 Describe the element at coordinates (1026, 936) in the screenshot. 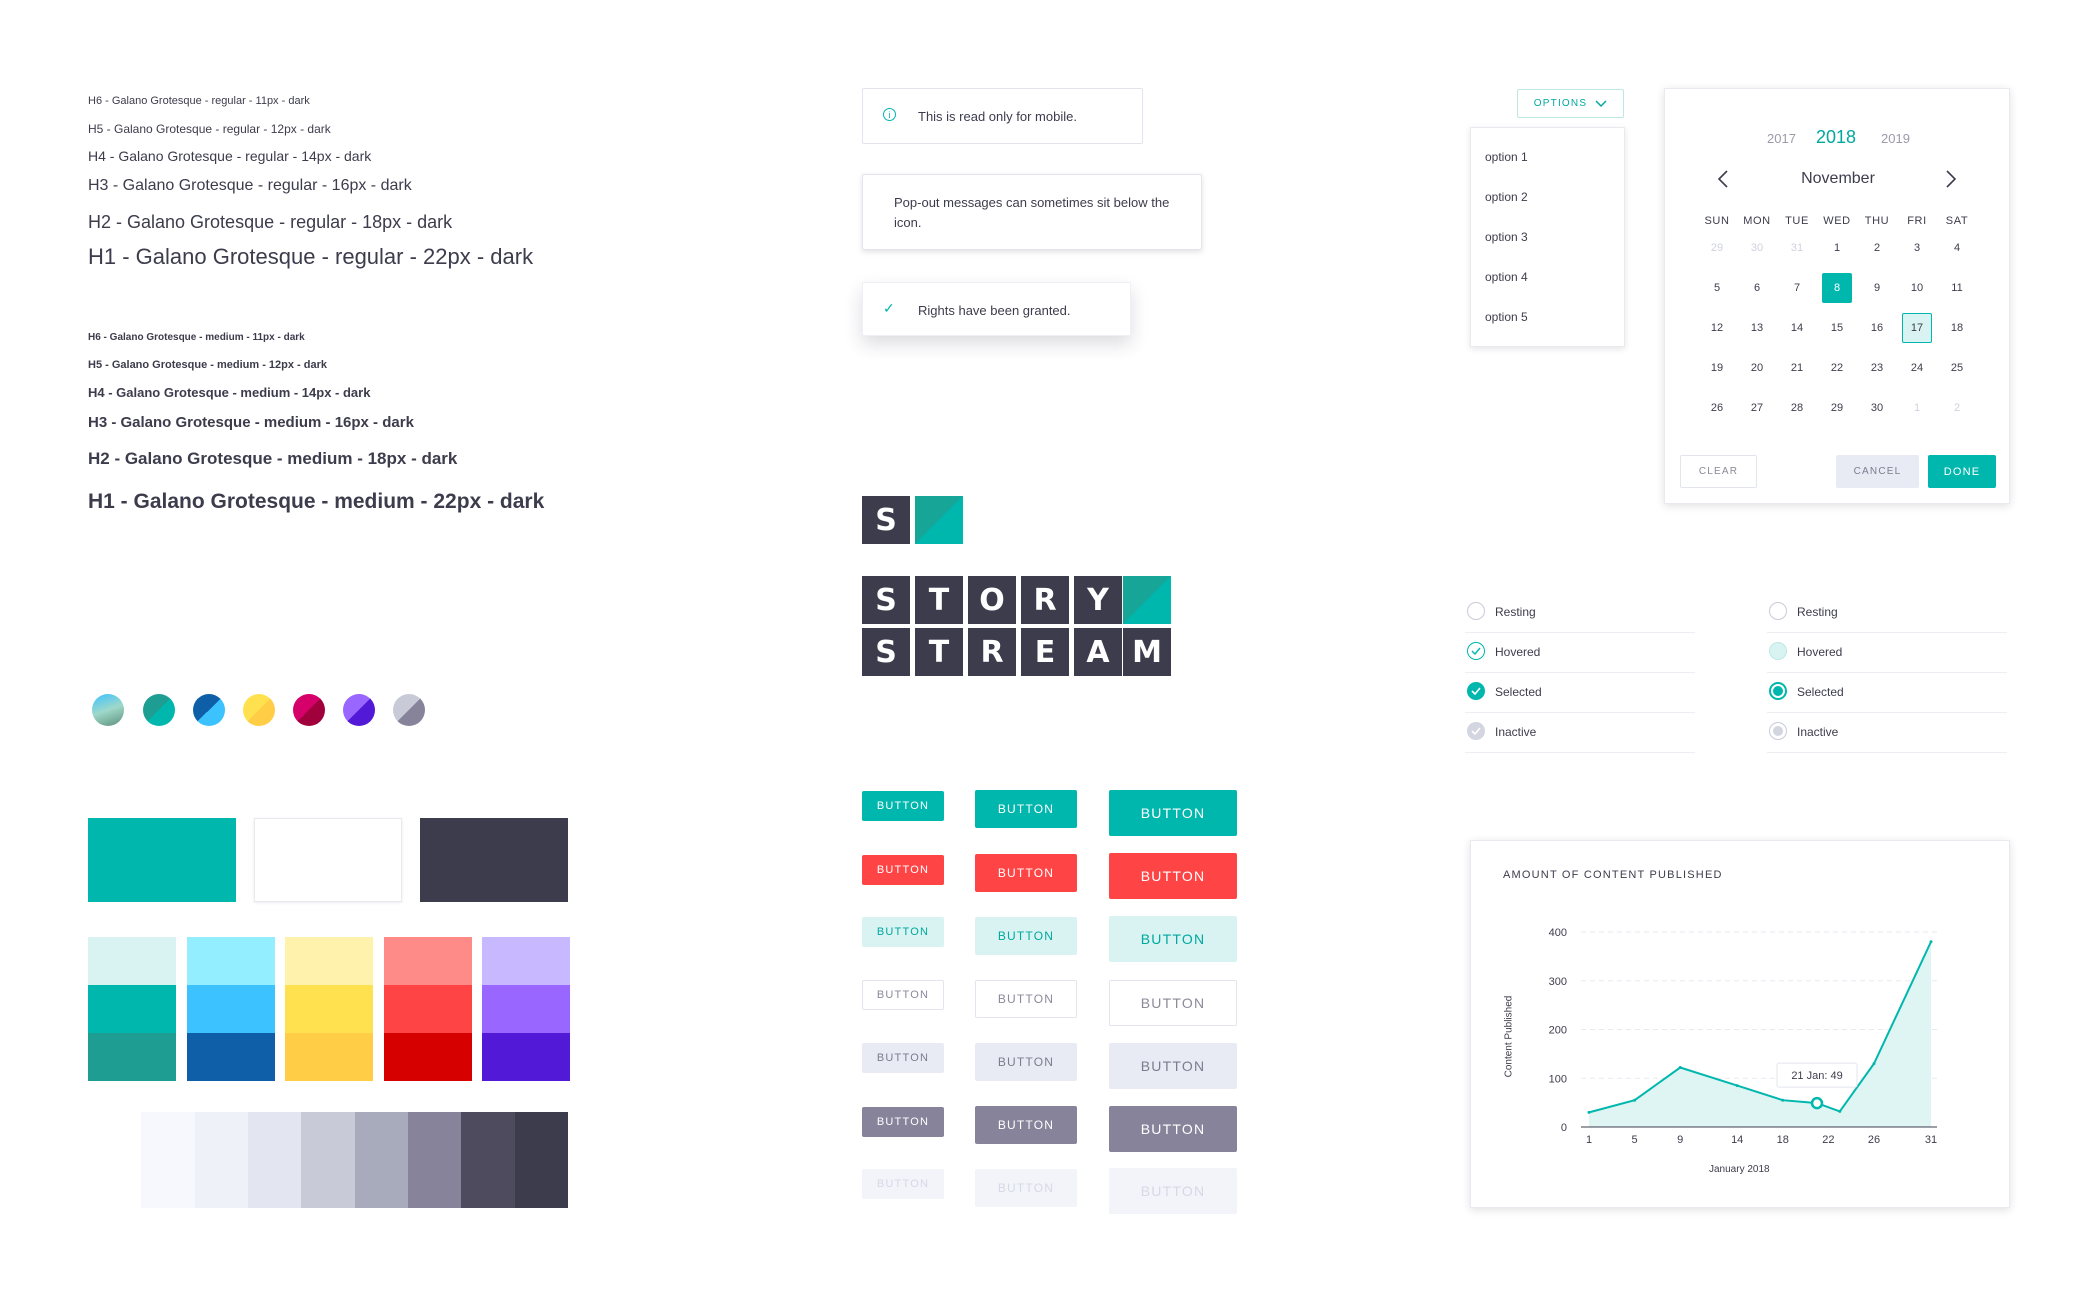

I see `secondary-button-medium: BUTTON` at that location.